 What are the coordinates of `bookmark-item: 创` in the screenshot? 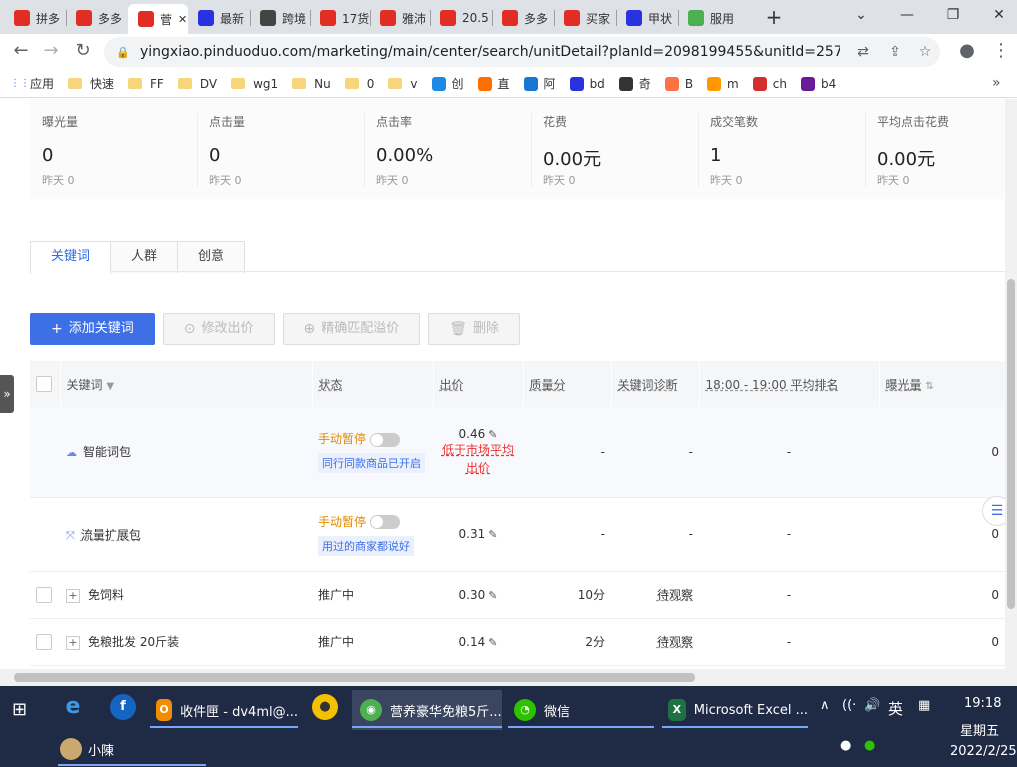 It's located at (447, 83).